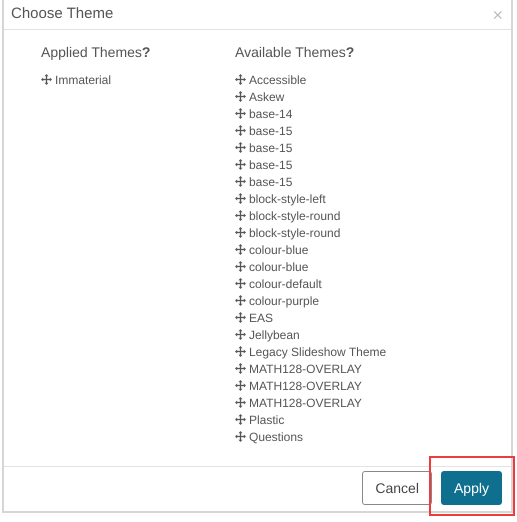  I want to click on theme-item: colour-default, so click(285, 283).